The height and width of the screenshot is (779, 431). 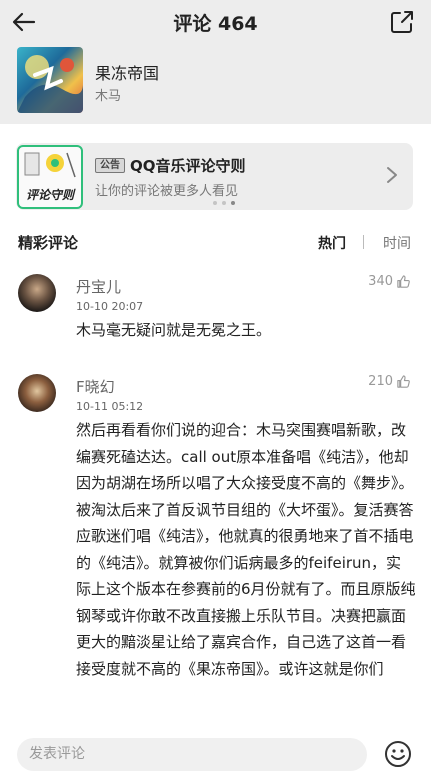 What do you see at coordinates (110, 406) in the screenshot?
I see `comment-time: 10-11 05:12` at bounding box center [110, 406].